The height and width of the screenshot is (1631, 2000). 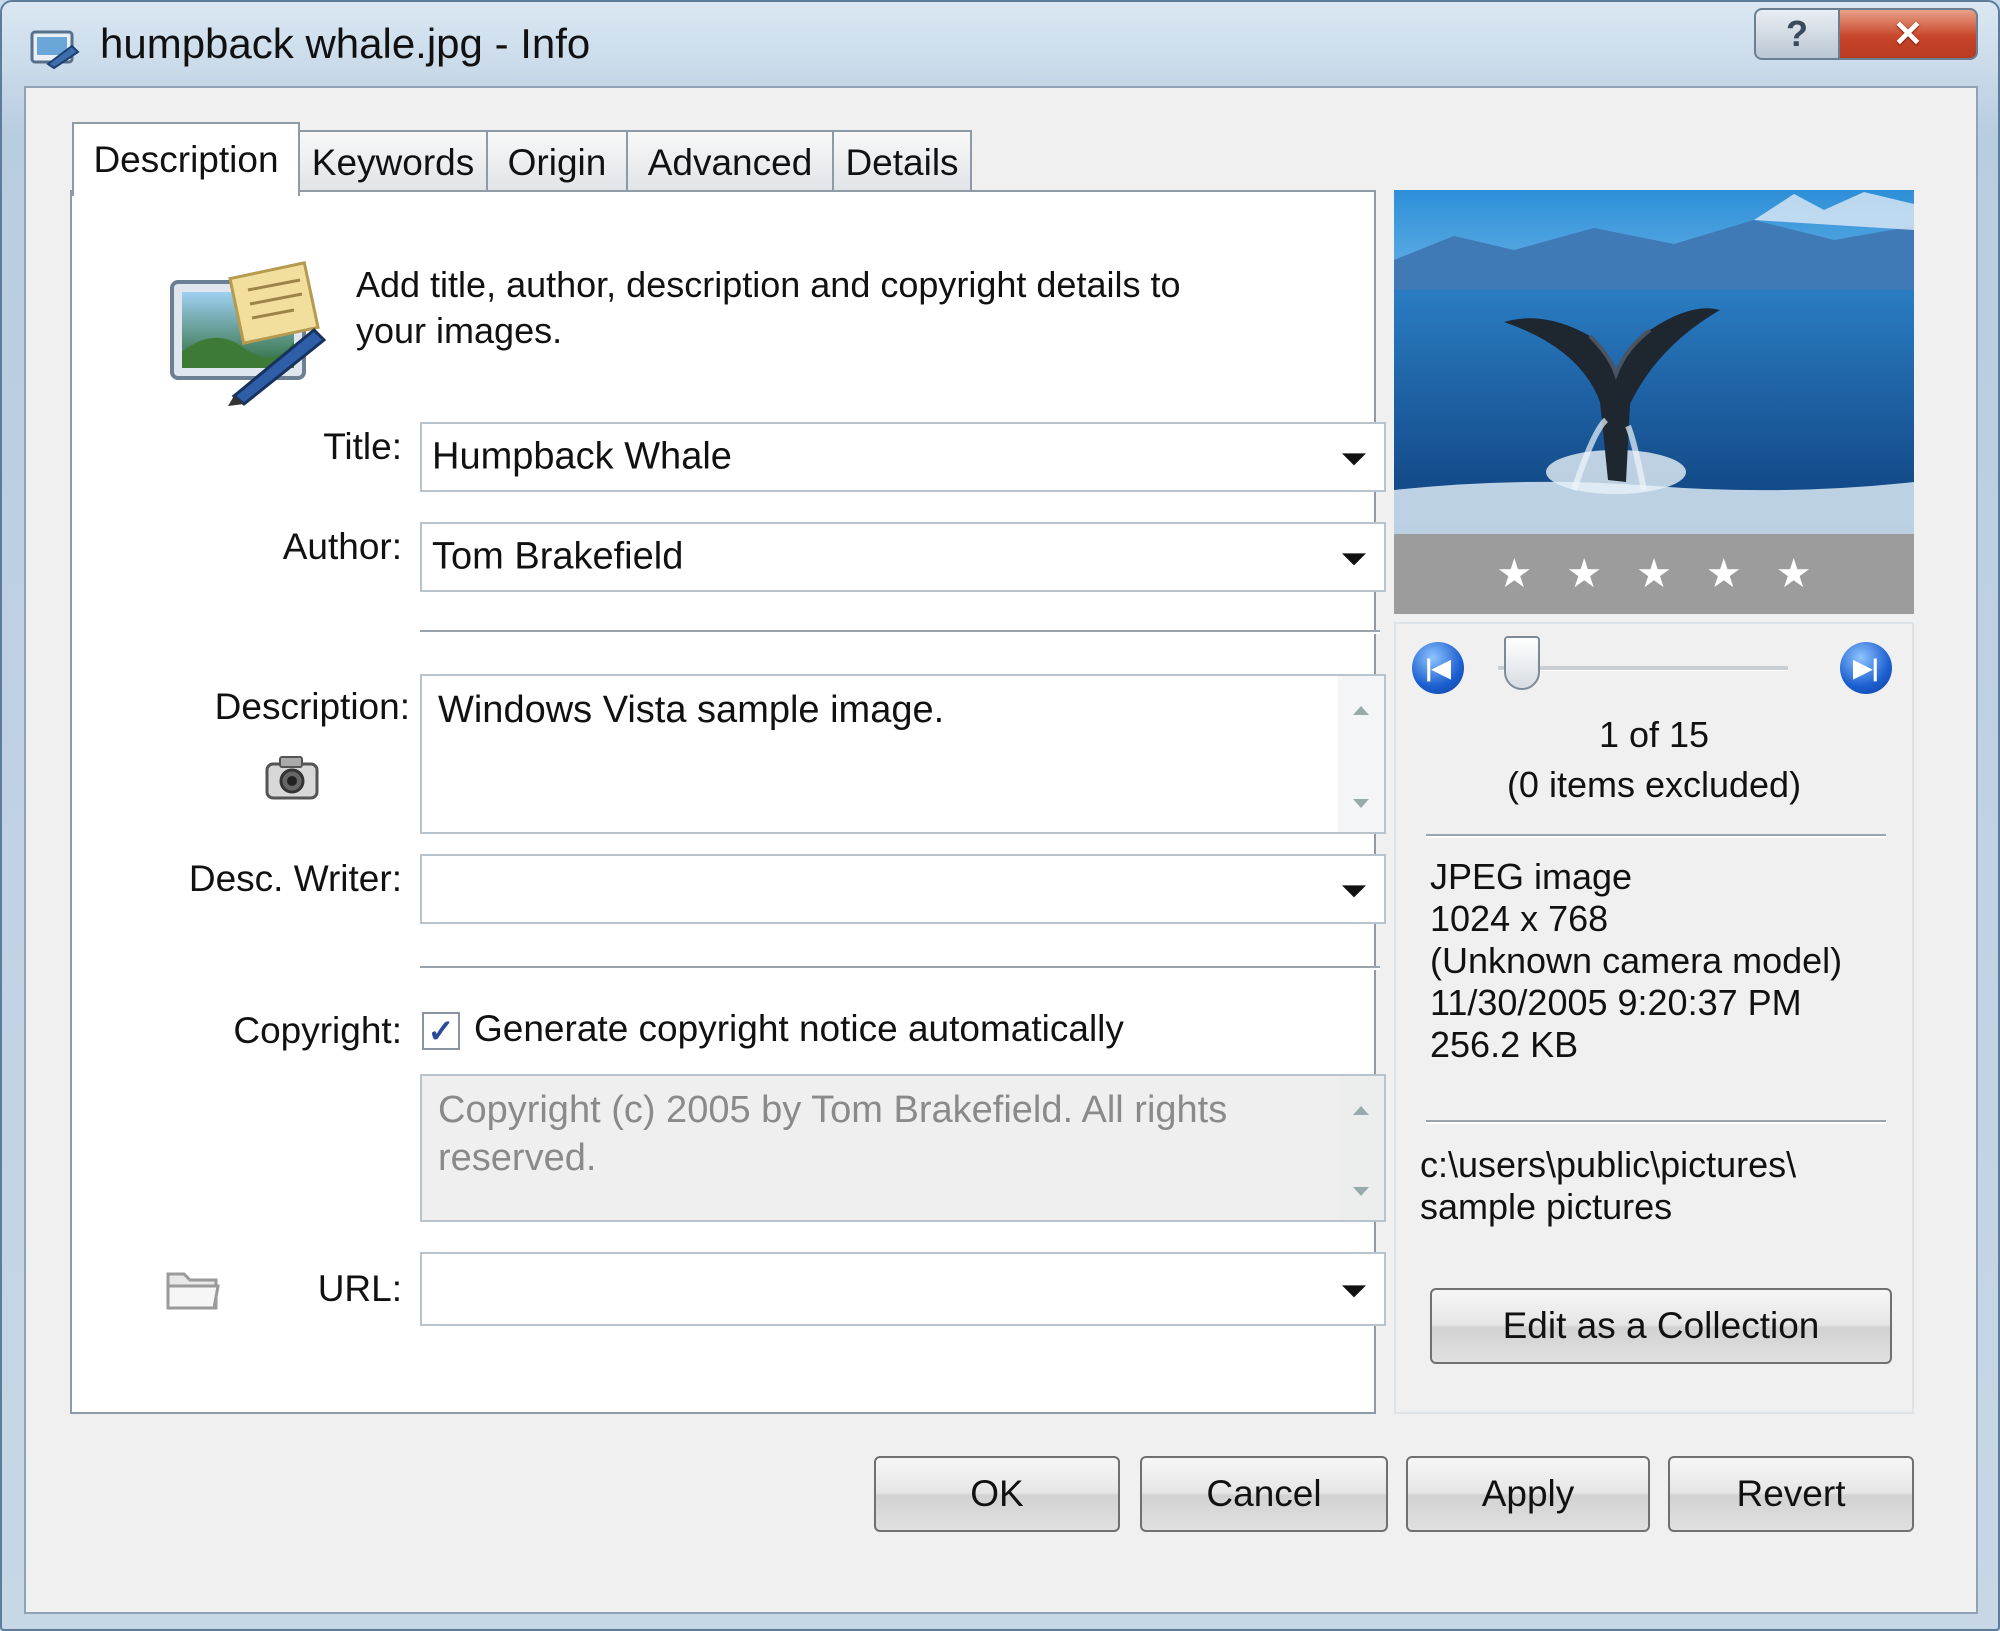 I want to click on url-label: URL:, so click(x=359, y=1288).